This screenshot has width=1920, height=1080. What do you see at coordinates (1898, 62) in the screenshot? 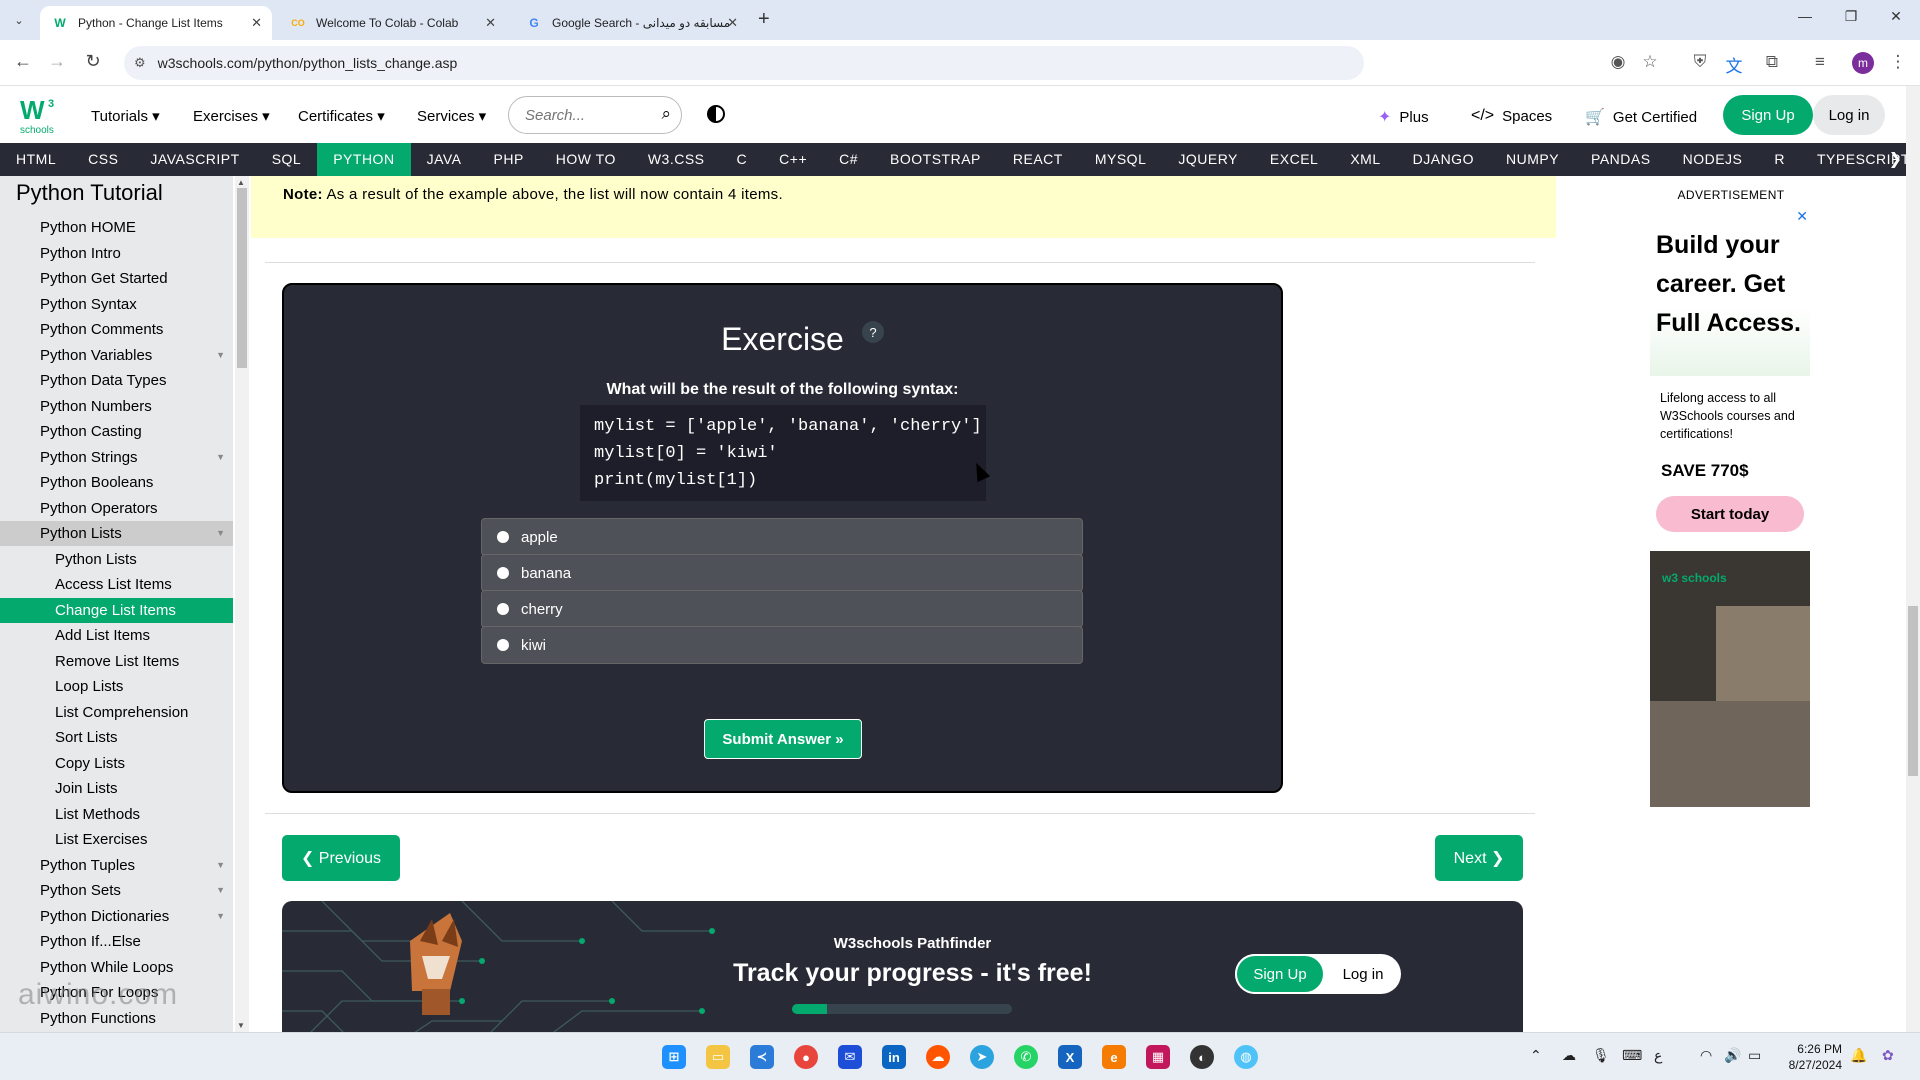
I see `kebab-menu-icon: ⋮` at bounding box center [1898, 62].